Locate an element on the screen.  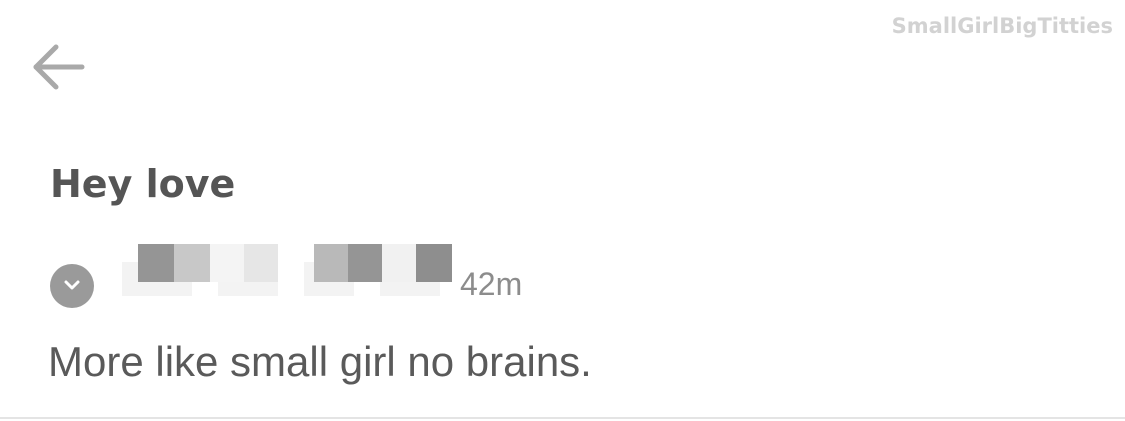
comment-timestamp: 42m is located at coordinates (491, 284).